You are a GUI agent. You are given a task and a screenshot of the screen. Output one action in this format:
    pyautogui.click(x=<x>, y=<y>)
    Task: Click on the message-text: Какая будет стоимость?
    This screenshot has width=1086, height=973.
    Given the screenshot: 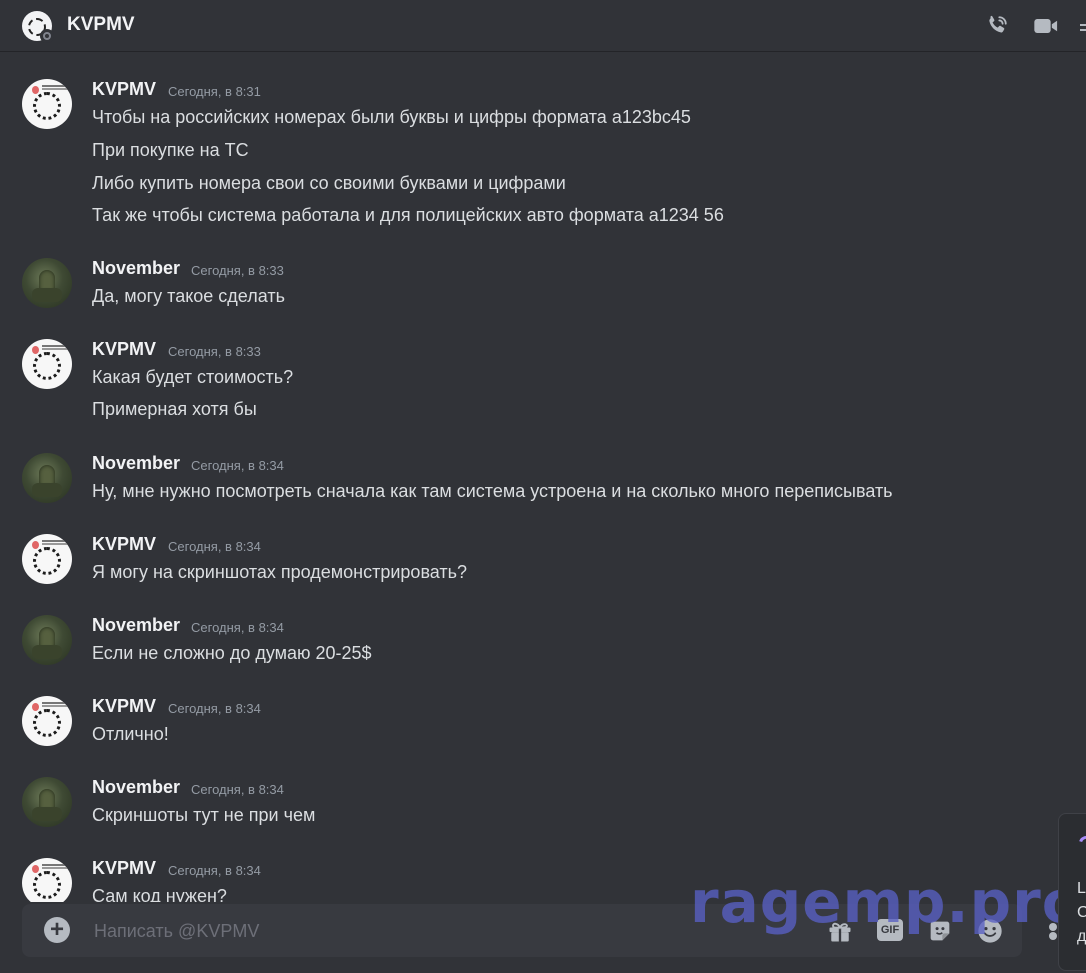 What is the action you would take?
    pyautogui.click(x=193, y=377)
    